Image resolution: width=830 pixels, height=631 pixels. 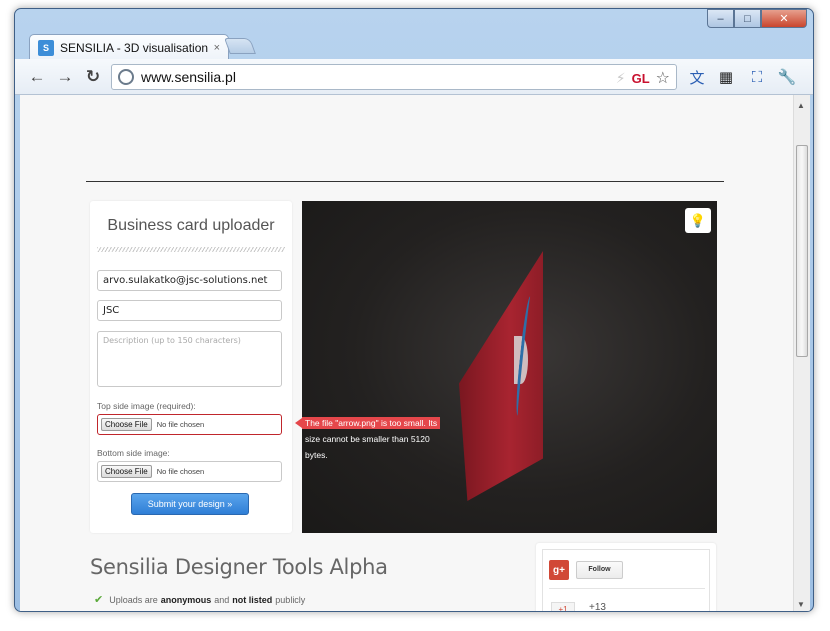 I want to click on tab-close-icon: ×, so click(x=217, y=48).